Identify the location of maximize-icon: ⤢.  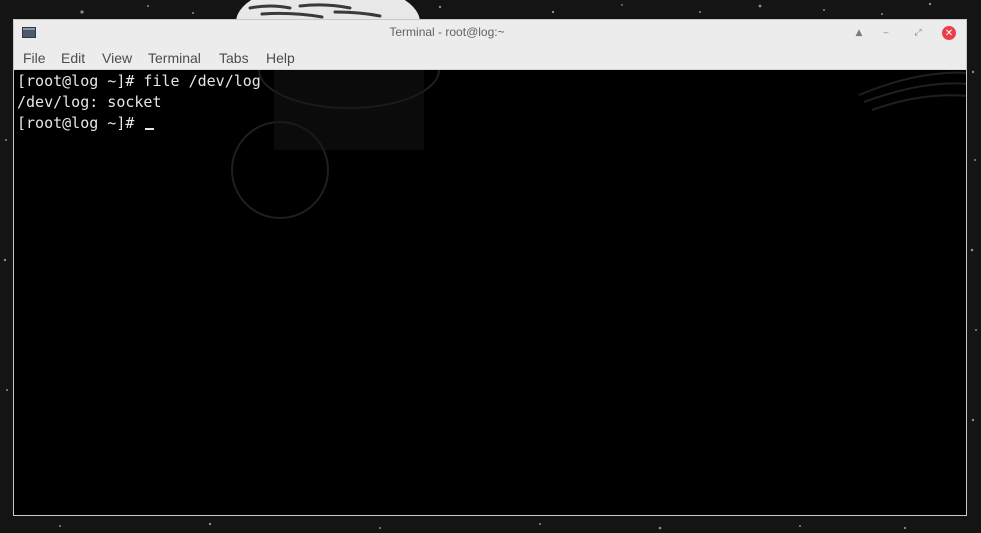
(918, 33).